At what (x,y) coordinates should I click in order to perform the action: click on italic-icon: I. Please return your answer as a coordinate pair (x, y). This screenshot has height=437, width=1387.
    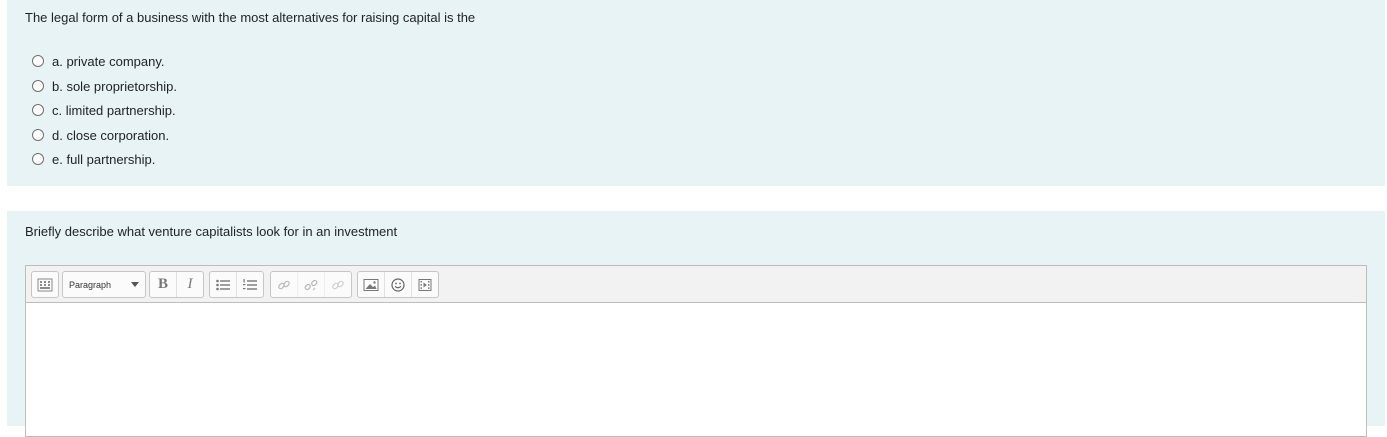
    Looking at the image, I should click on (190, 284).